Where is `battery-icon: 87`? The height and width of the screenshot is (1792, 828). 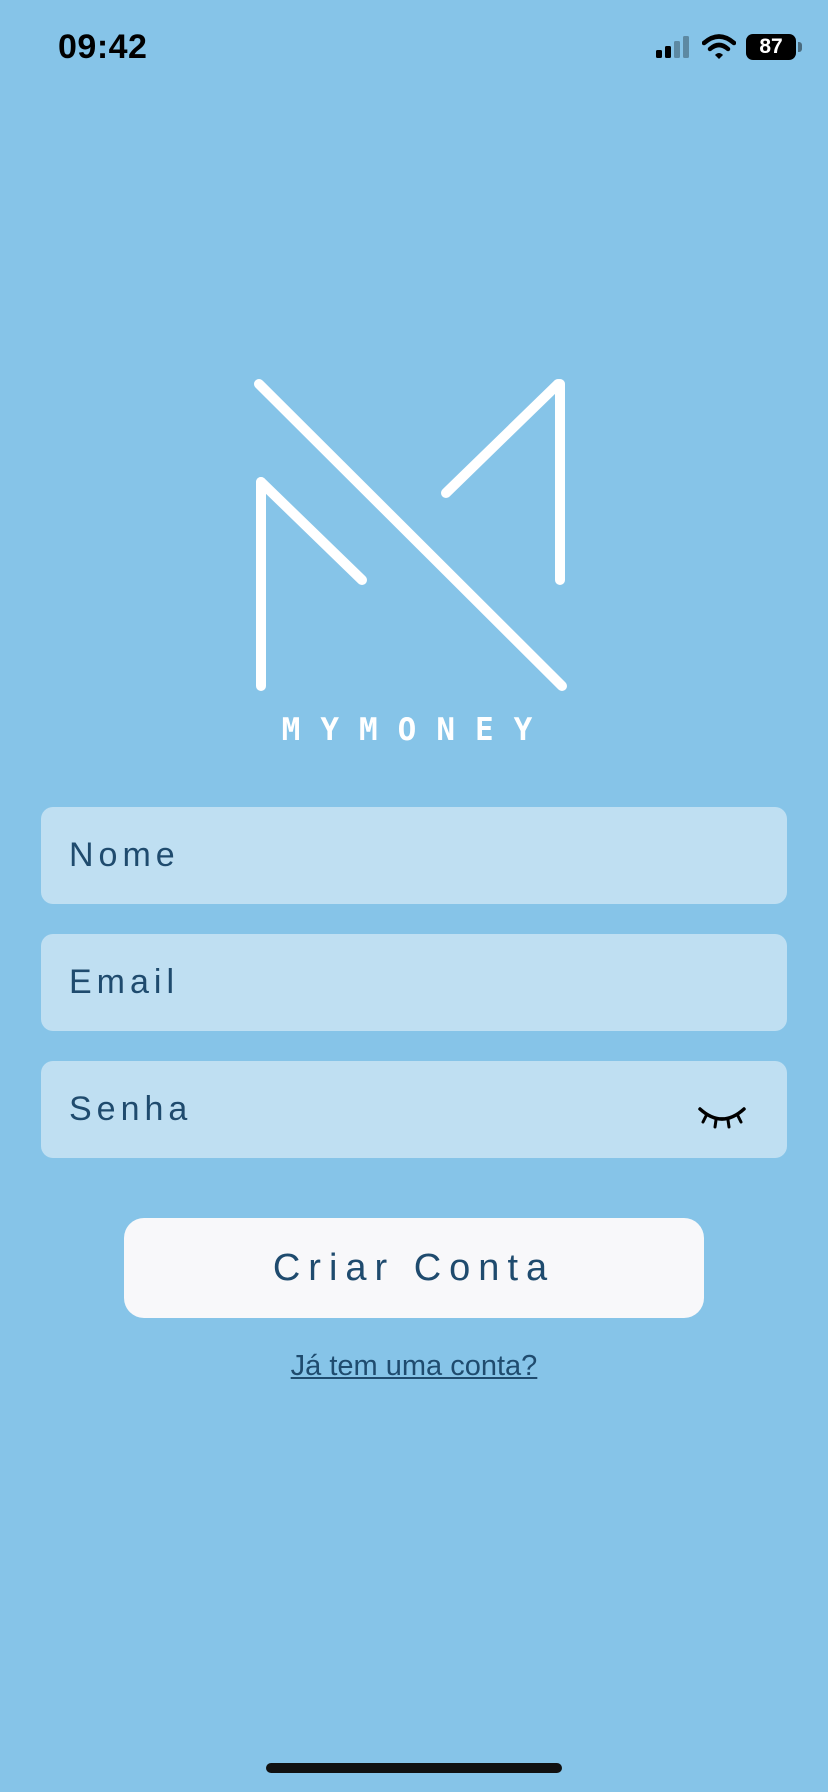
battery-icon: 87 is located at coordinates (774, 47).